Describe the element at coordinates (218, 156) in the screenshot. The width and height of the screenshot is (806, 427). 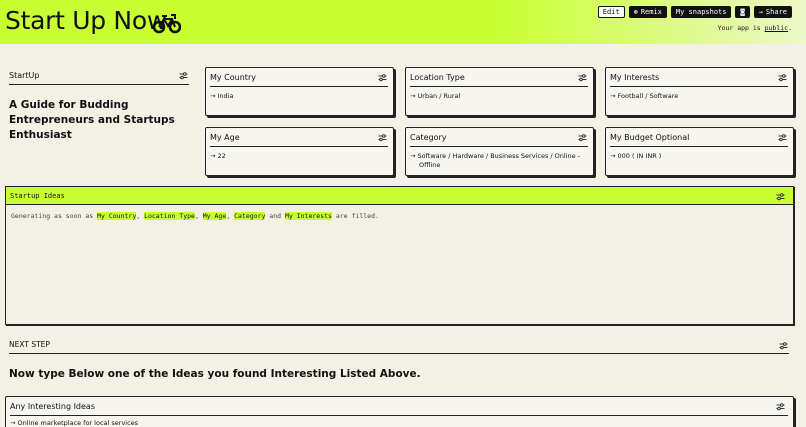
I see `age-value: → 22` at that location.